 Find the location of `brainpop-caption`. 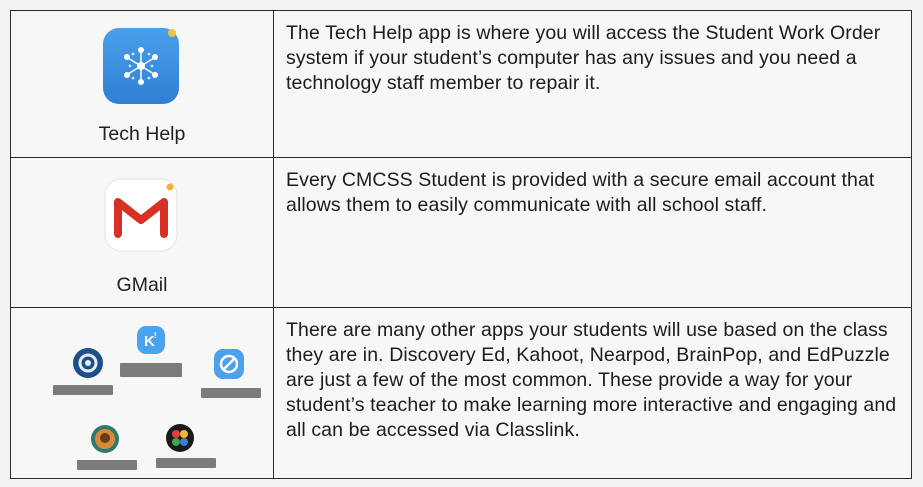

brainpop-caption is located at coordinates (107, 465).